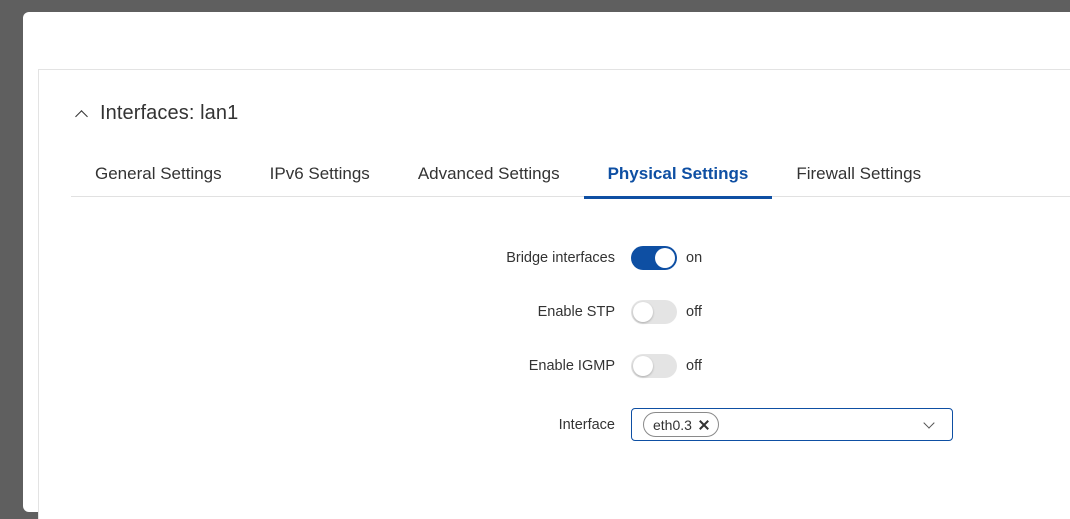 This screenshot has height=519, width=1070. I want to click on chip-label: eth0.3, so click(672, 424).